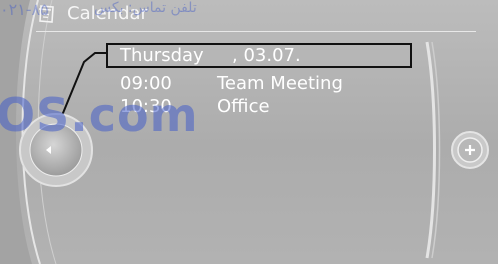 The image size is (498, 264). What do you see at coordinates (146, 83) in the screenshot?
I see `event-time: 09:00` at bounding box center [146, 83].